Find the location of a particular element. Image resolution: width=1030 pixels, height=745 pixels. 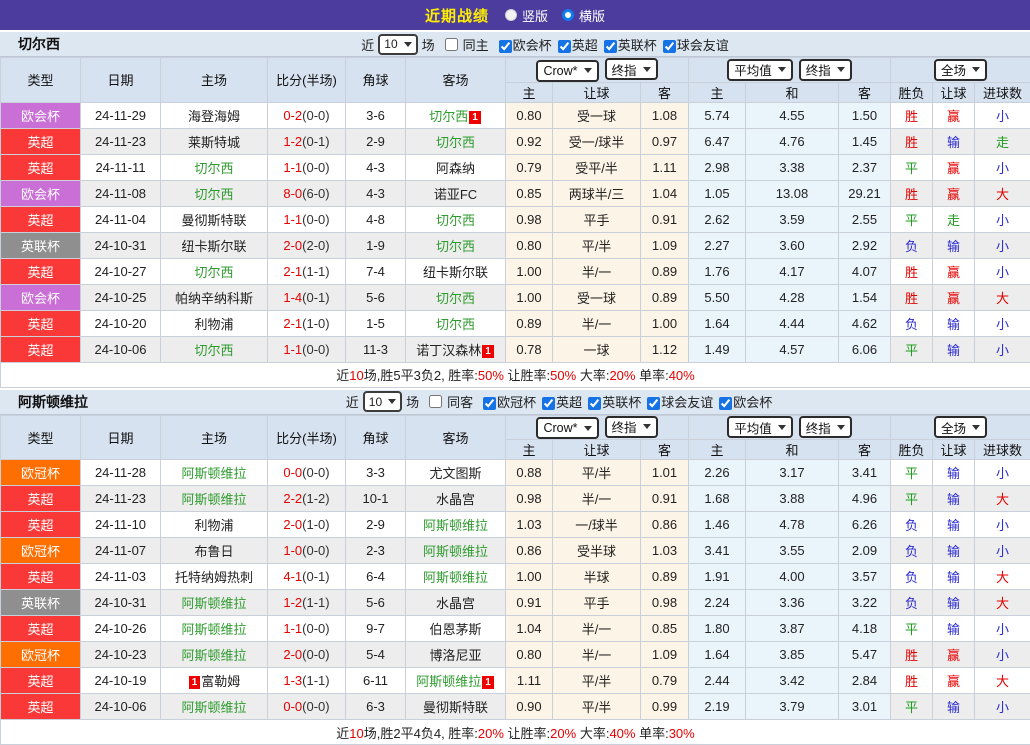

odds-home: 1.00 is located at coordinates (529, 577).